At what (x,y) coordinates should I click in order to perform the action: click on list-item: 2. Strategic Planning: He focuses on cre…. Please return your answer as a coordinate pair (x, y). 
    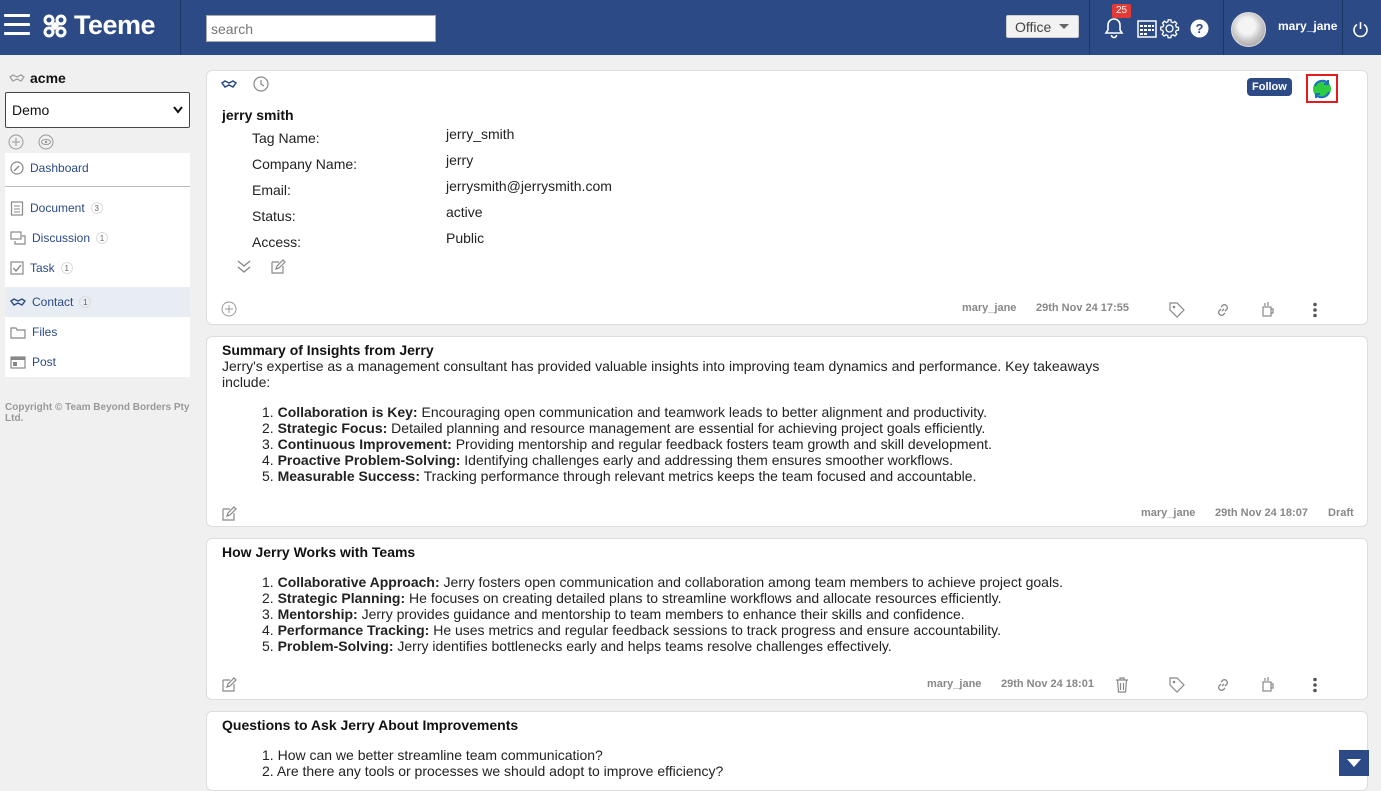
    Looking at the image, I should click on (632, 598).